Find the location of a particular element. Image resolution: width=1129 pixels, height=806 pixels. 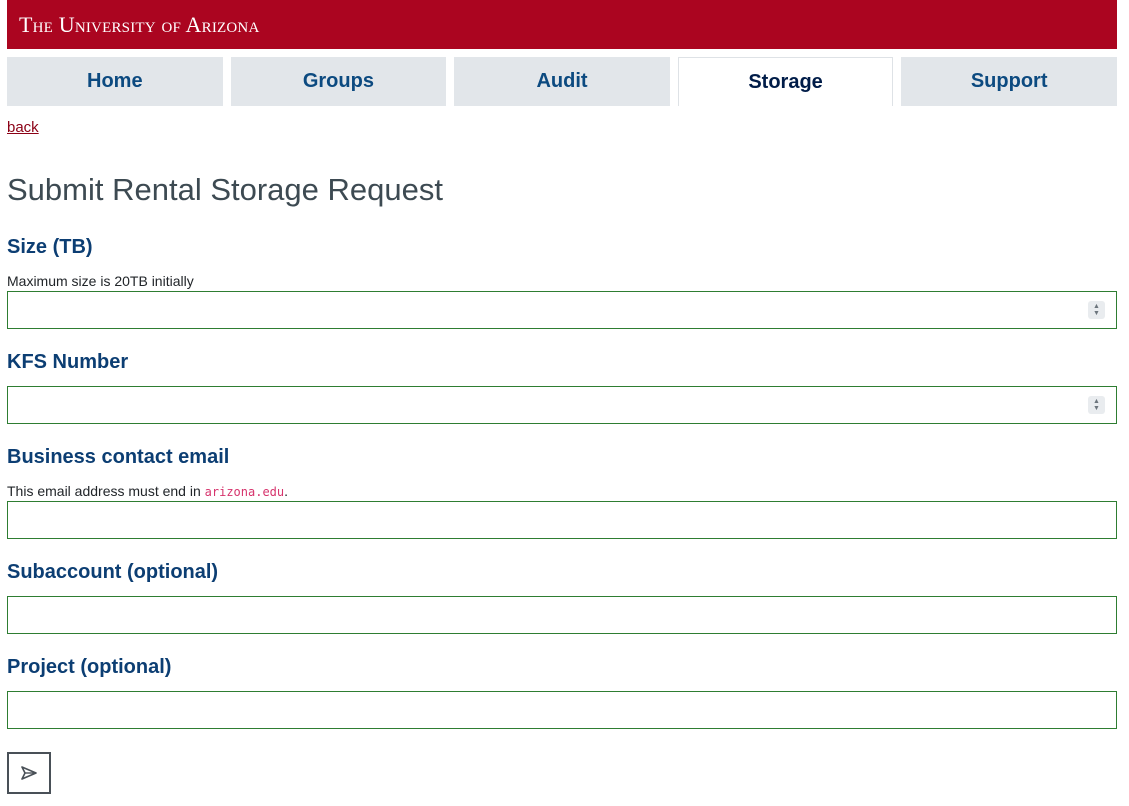

email-label: Business contact email is located at coordinates (118, 456).